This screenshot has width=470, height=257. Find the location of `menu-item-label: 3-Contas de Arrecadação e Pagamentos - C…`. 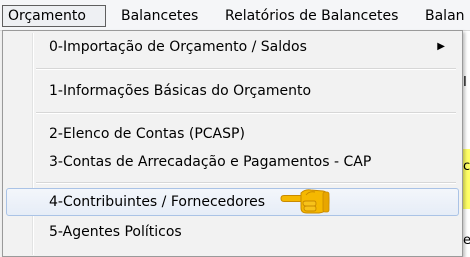

menu-item-label: 3-Contas de Arrecadação e Pagamentos - C… is located at coordinates (210, 162).